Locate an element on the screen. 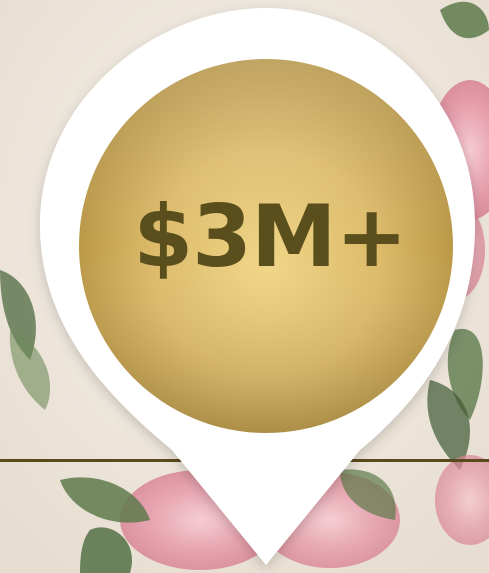  stat-value: $3M+ is located at coordinates (270, 237).